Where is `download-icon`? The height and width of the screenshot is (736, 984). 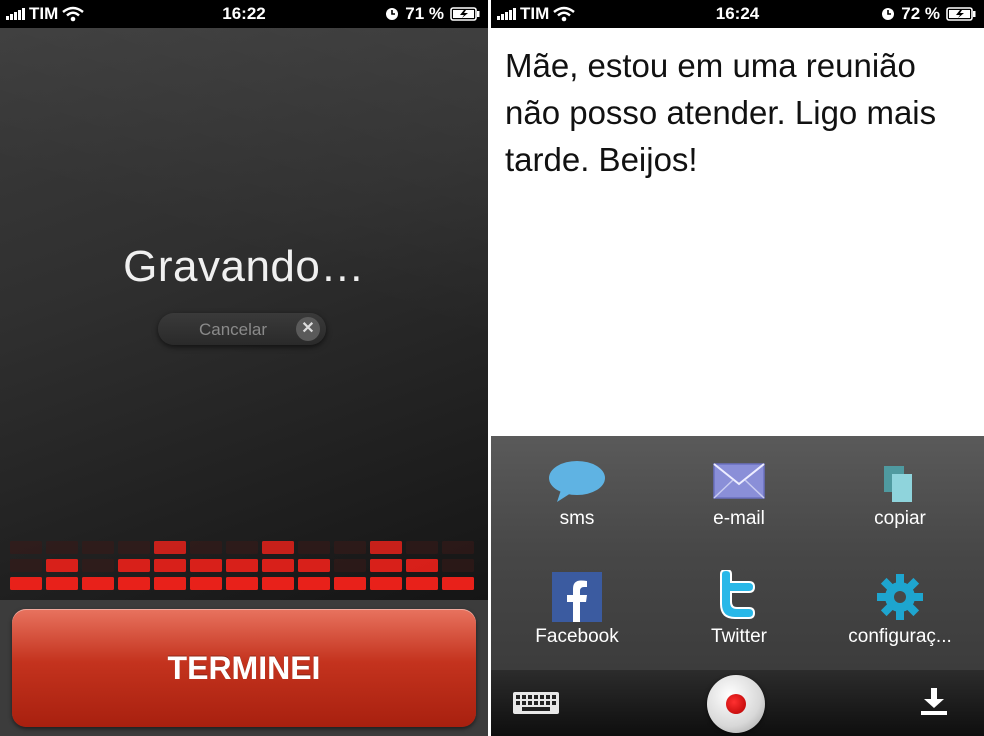
download-icon is located at coordinates (934, 702).